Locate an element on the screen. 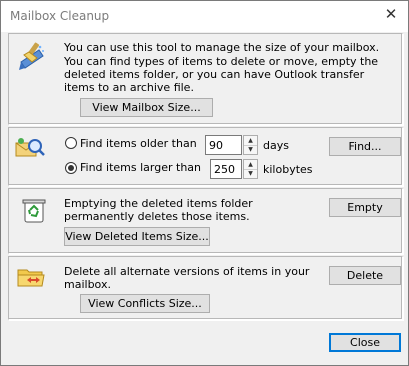 The width and height of the screenshot is (409, 366). days-spinner: ▲ ▼ is located at coordinates (250, 145).